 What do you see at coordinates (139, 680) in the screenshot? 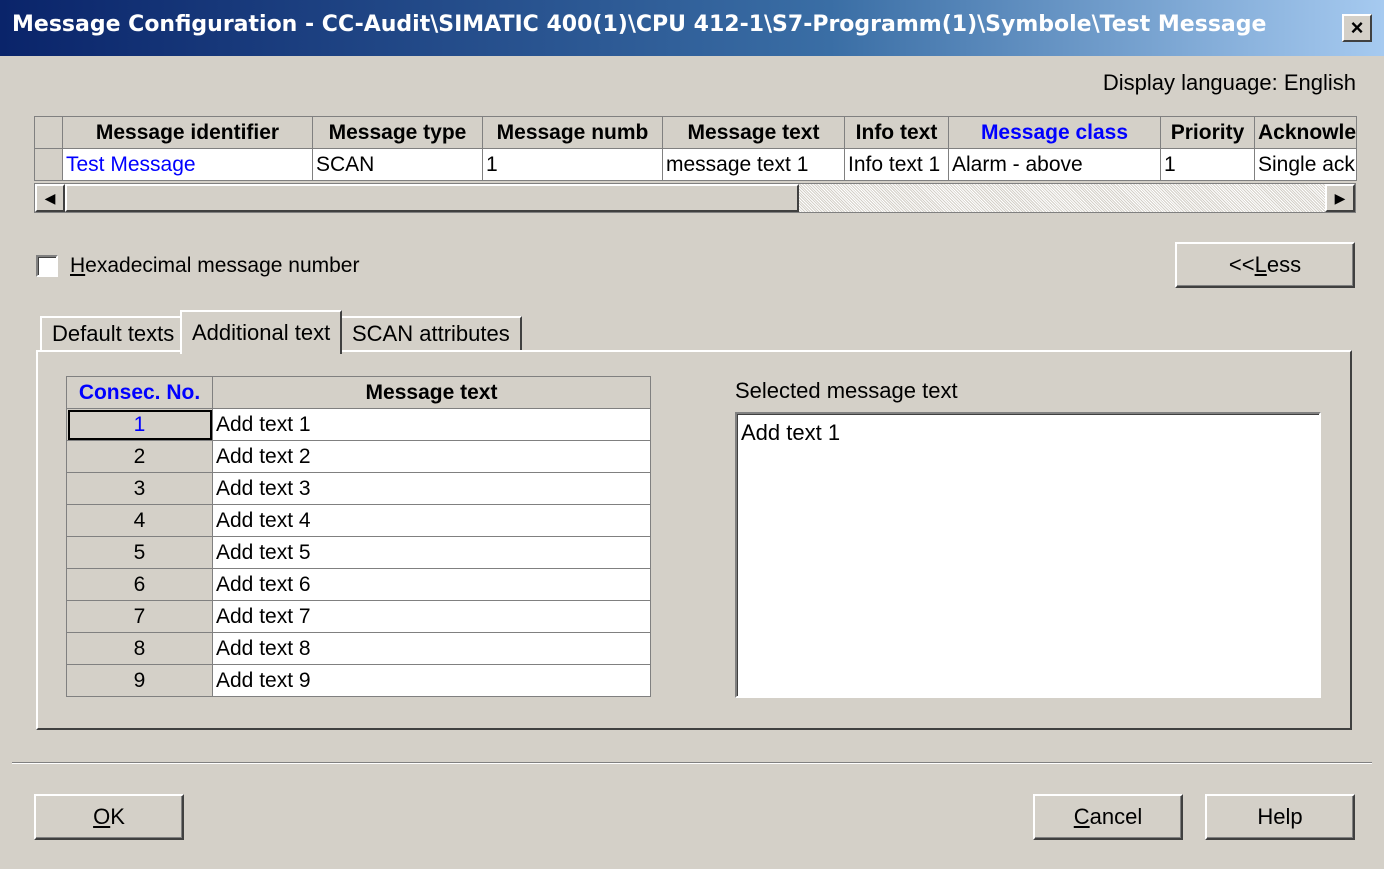
I see `row-number: 9` at bounding box center [139, 680].